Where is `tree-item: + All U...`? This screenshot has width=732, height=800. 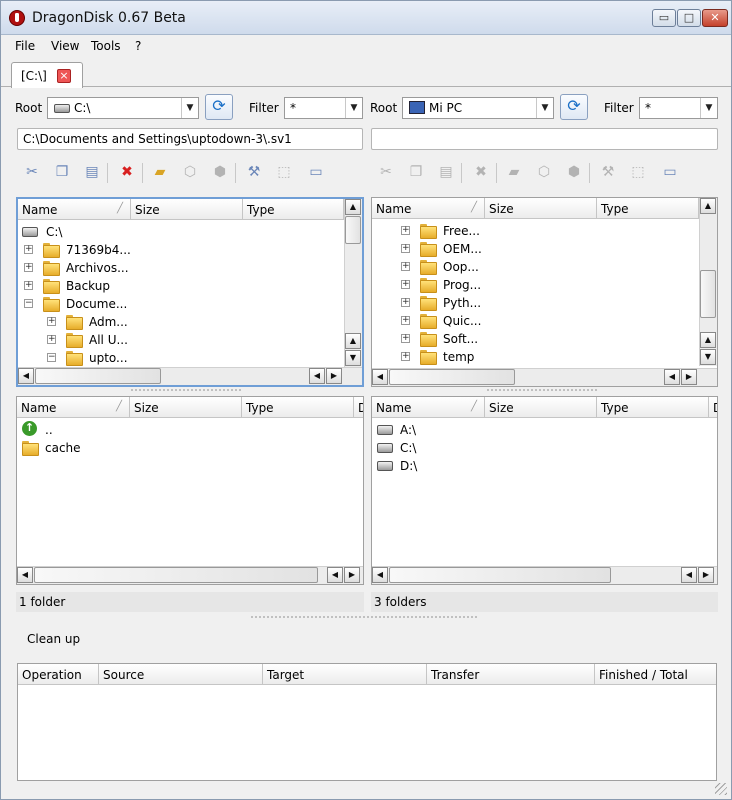
tree-item: + All U... is located at coordinates (178, 340).